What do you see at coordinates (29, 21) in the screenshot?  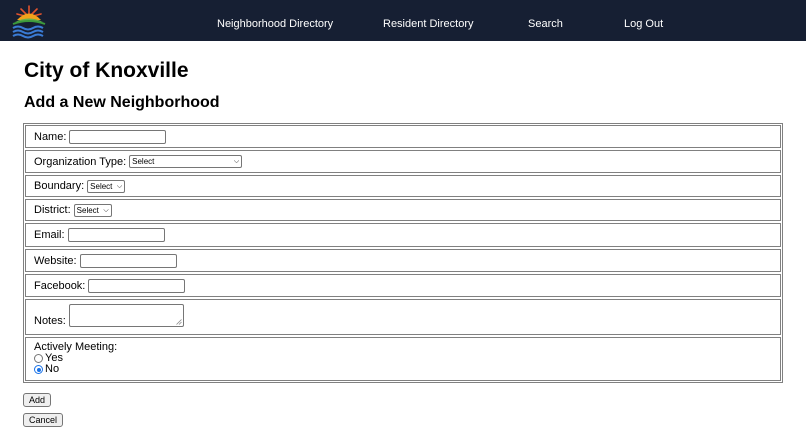 I see `city-logo-icon` at bounding box center [29, 21].